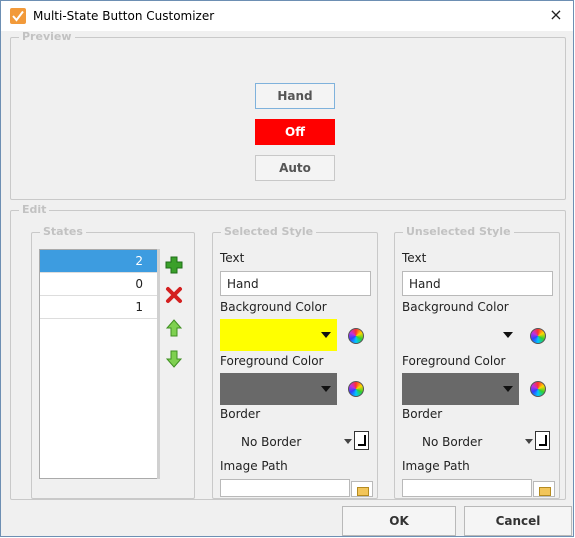  Describe the element at coordinates (278, 335) in the screenshot. I see `selected-background-dropdown` at that location.